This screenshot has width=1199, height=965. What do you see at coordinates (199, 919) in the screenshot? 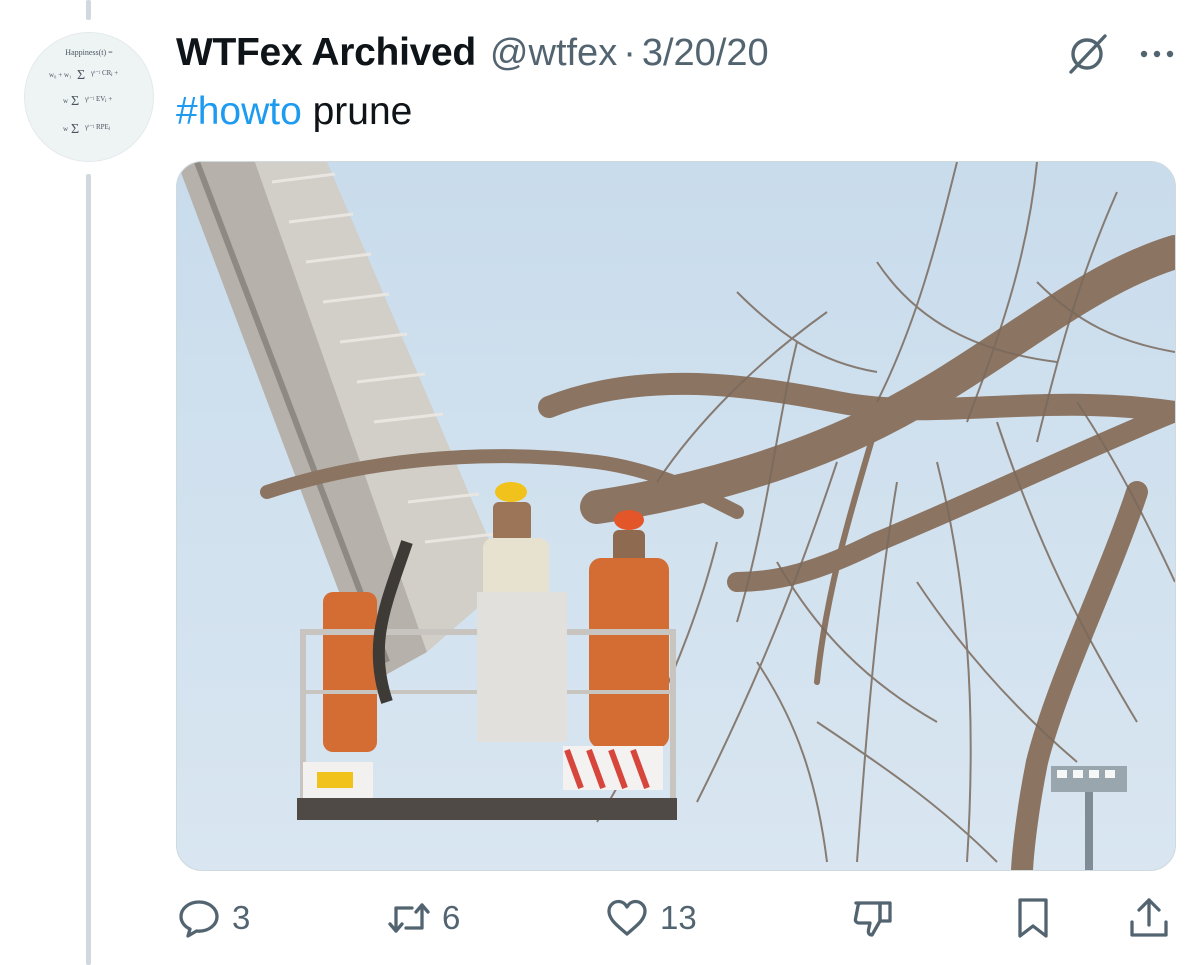
I see `reply-icon` at bounding box center [199, 919].